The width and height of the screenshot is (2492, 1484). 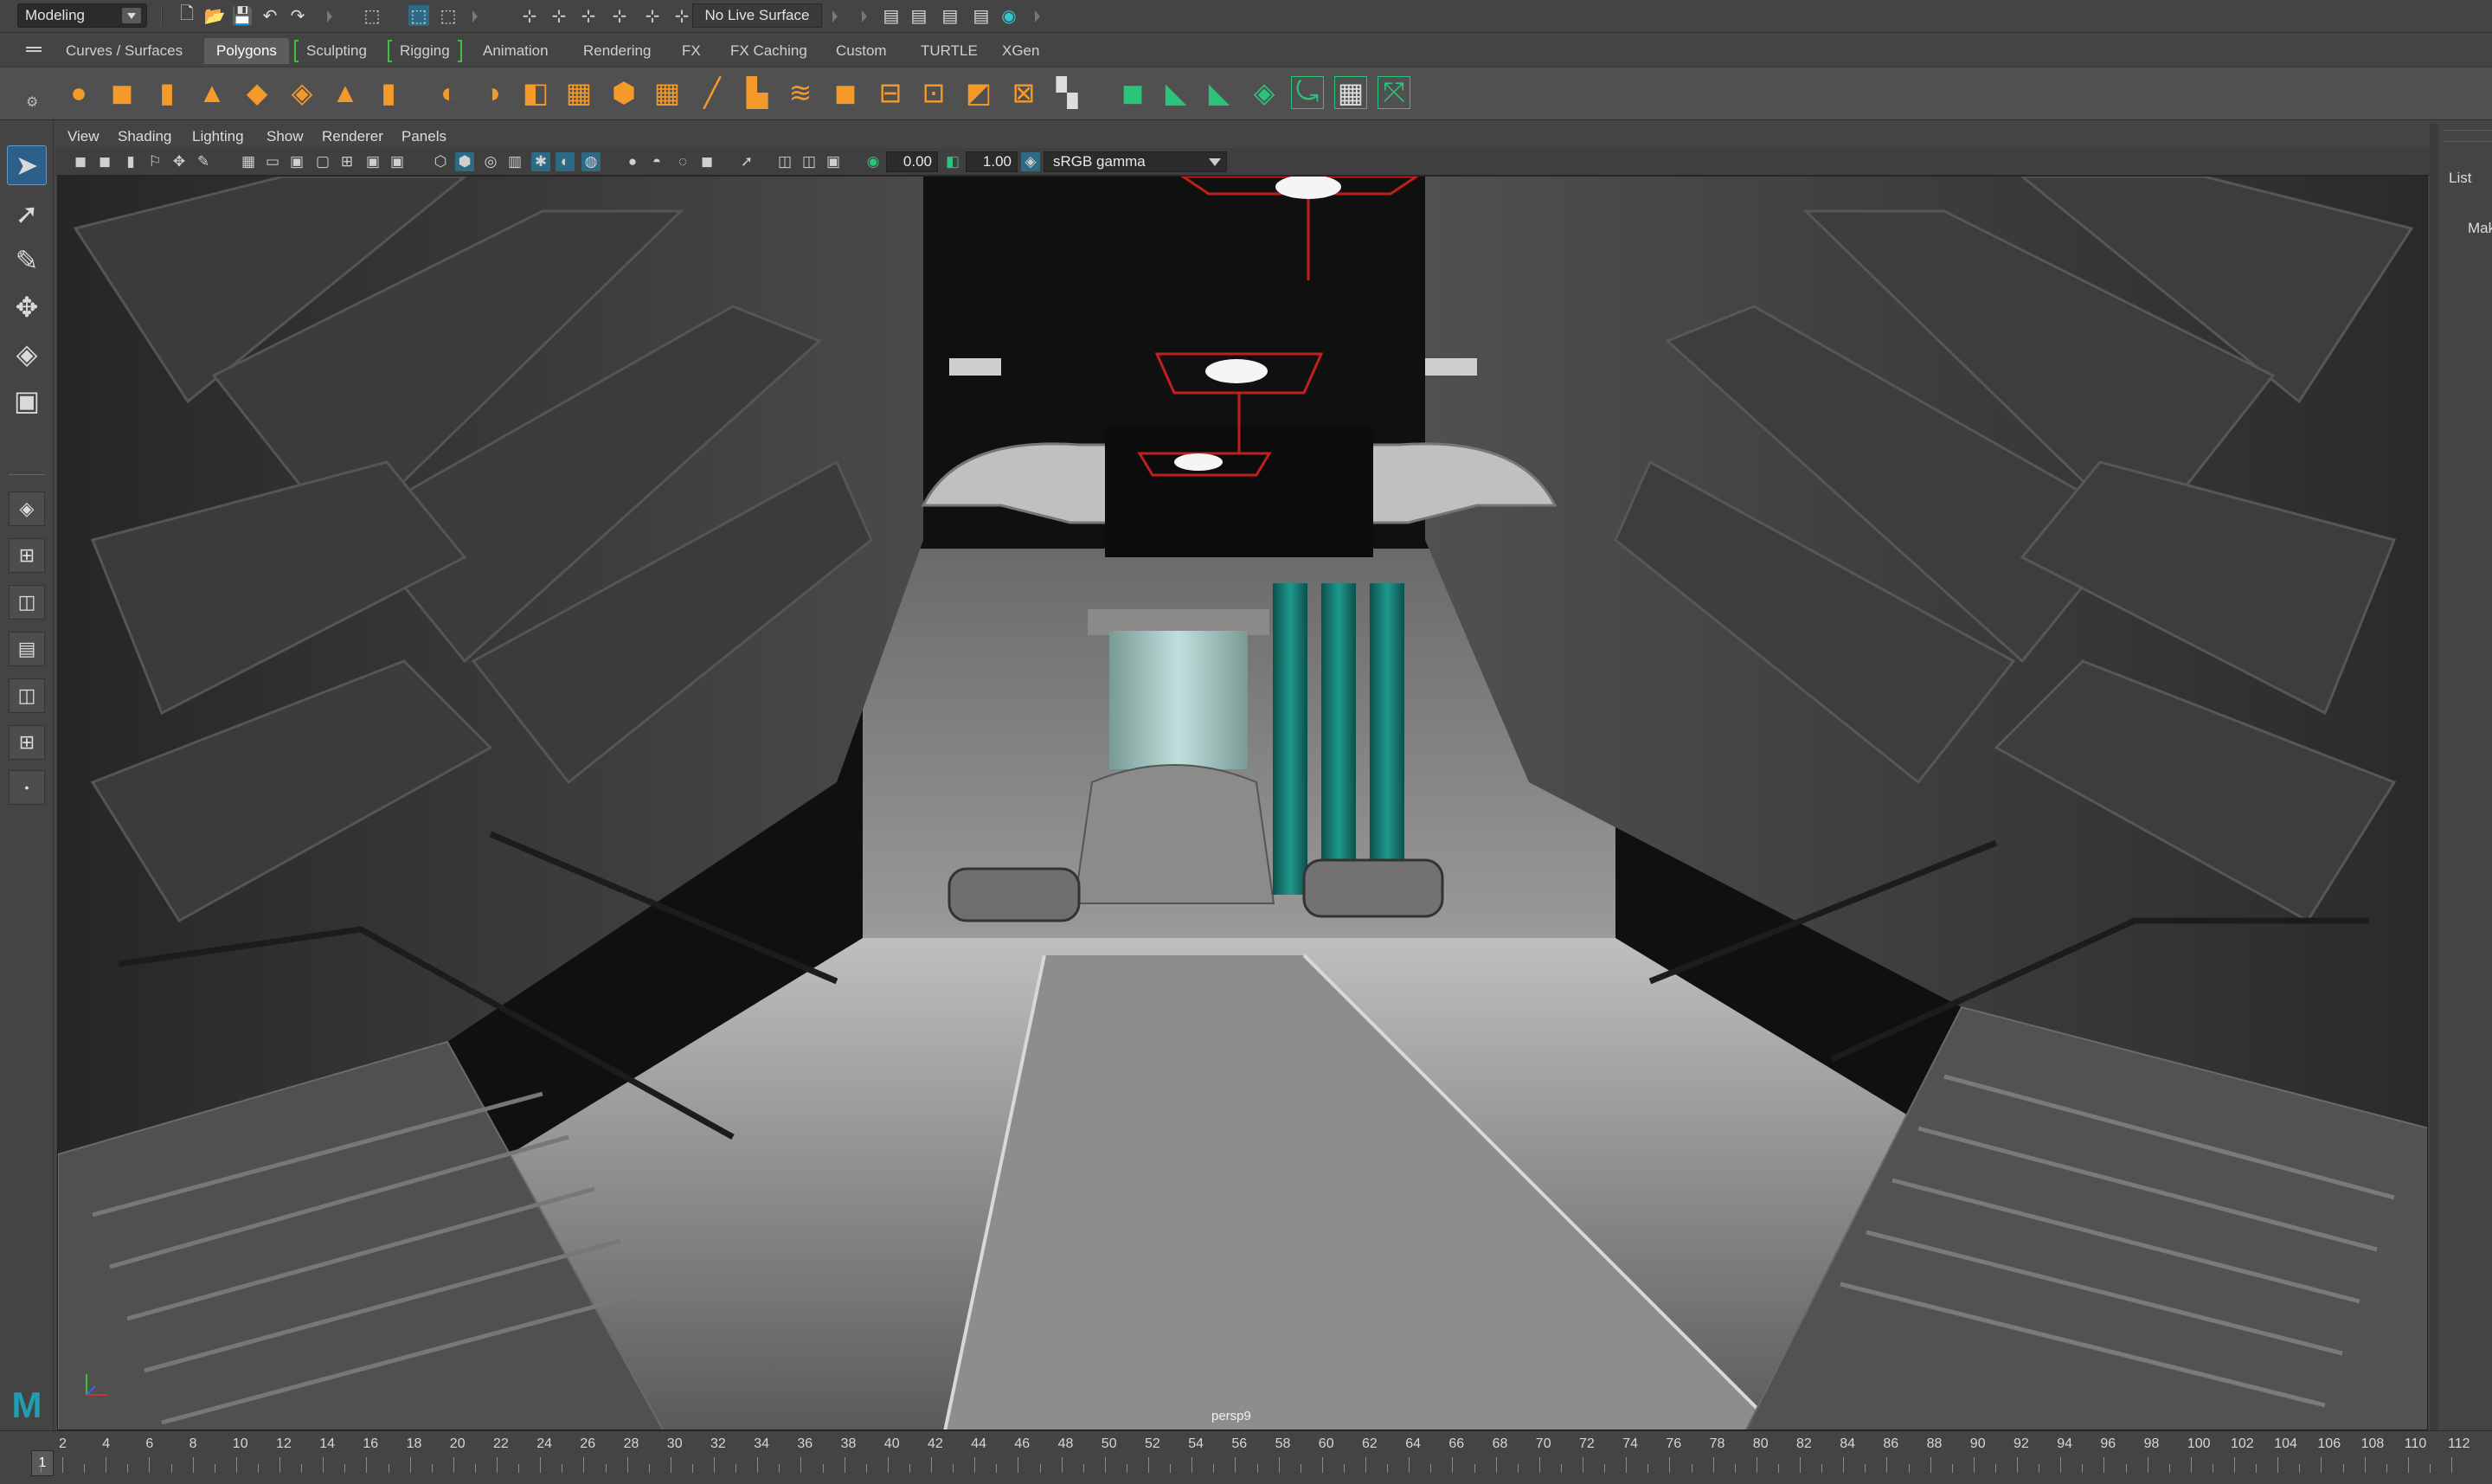 I want to click on tab-rendering: Rendering, so click(x=617, y=51).